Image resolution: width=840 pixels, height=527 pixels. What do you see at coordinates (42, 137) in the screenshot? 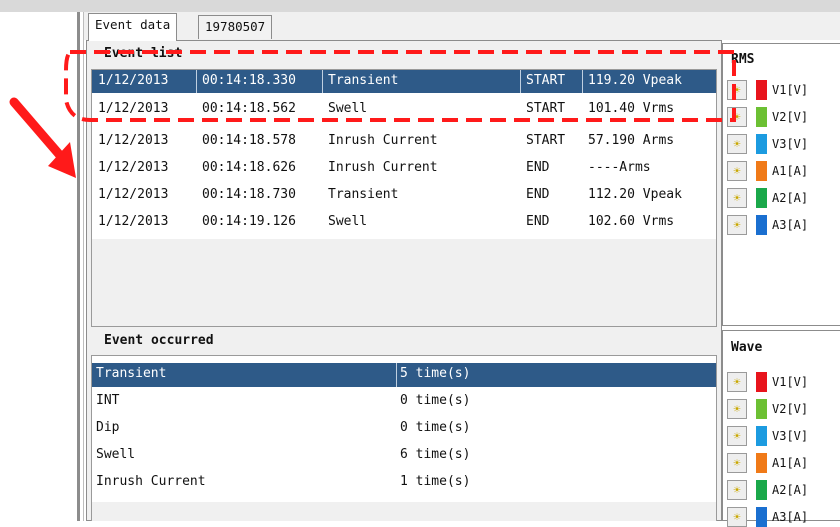
I see `red-arrow-icon` at bounding box center [42, 137].